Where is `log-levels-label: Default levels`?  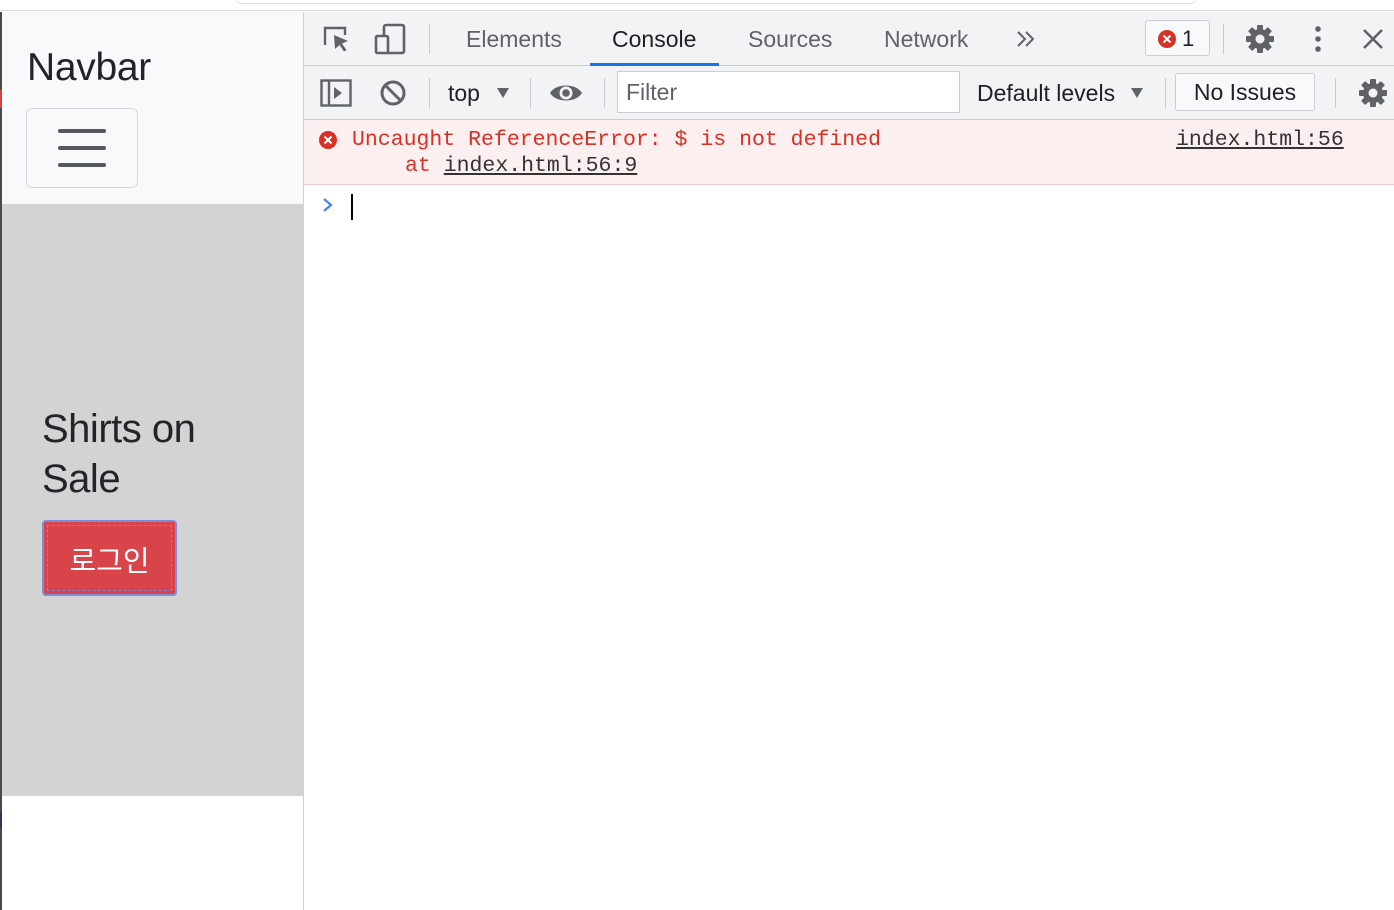
log-levels-label: Default levels is located at coordinates (1046, 93).